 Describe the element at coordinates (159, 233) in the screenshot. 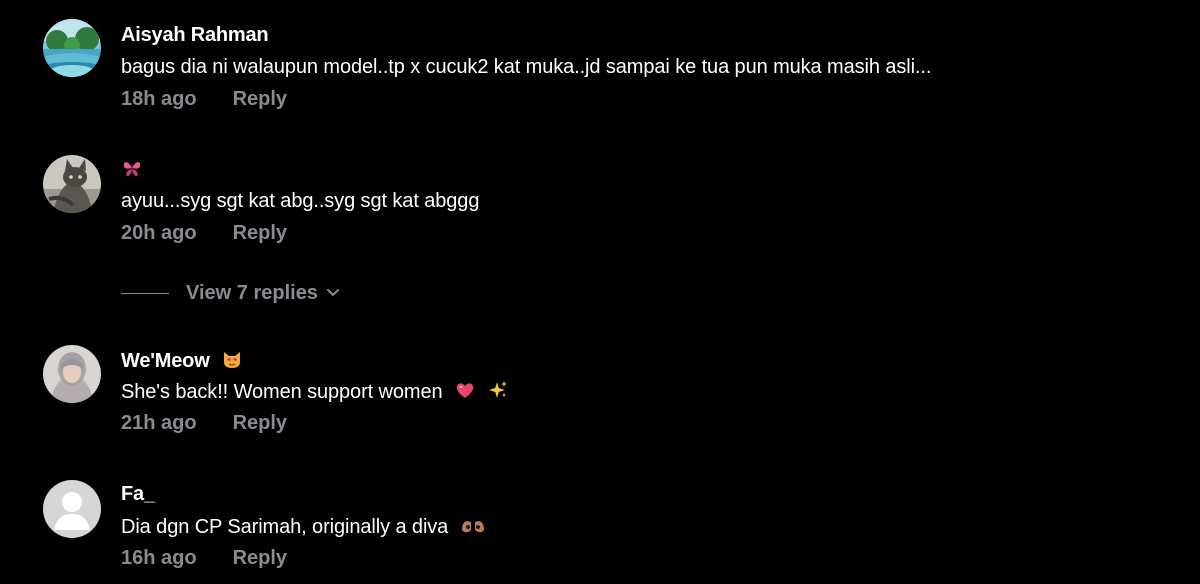

I see `comment-time: 20h ago` at that location.